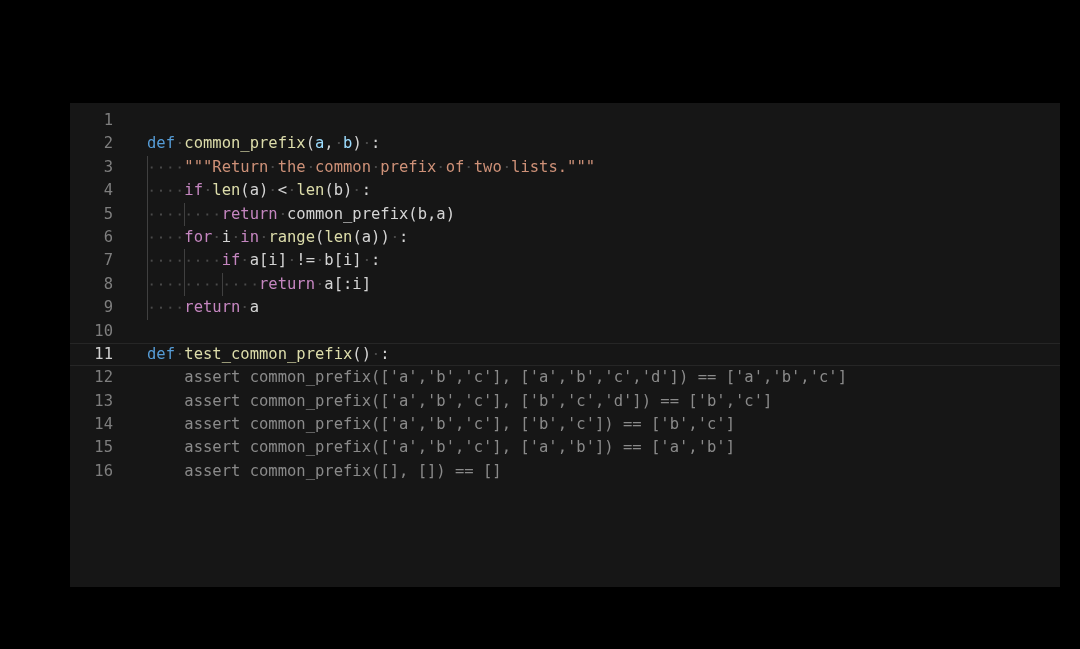 The height and width of the screenshot is (649, 1080). What do you see at coordinates (107, 191) in the screenshot?
I see `line-number: 4` at bounding box center [107, 191].